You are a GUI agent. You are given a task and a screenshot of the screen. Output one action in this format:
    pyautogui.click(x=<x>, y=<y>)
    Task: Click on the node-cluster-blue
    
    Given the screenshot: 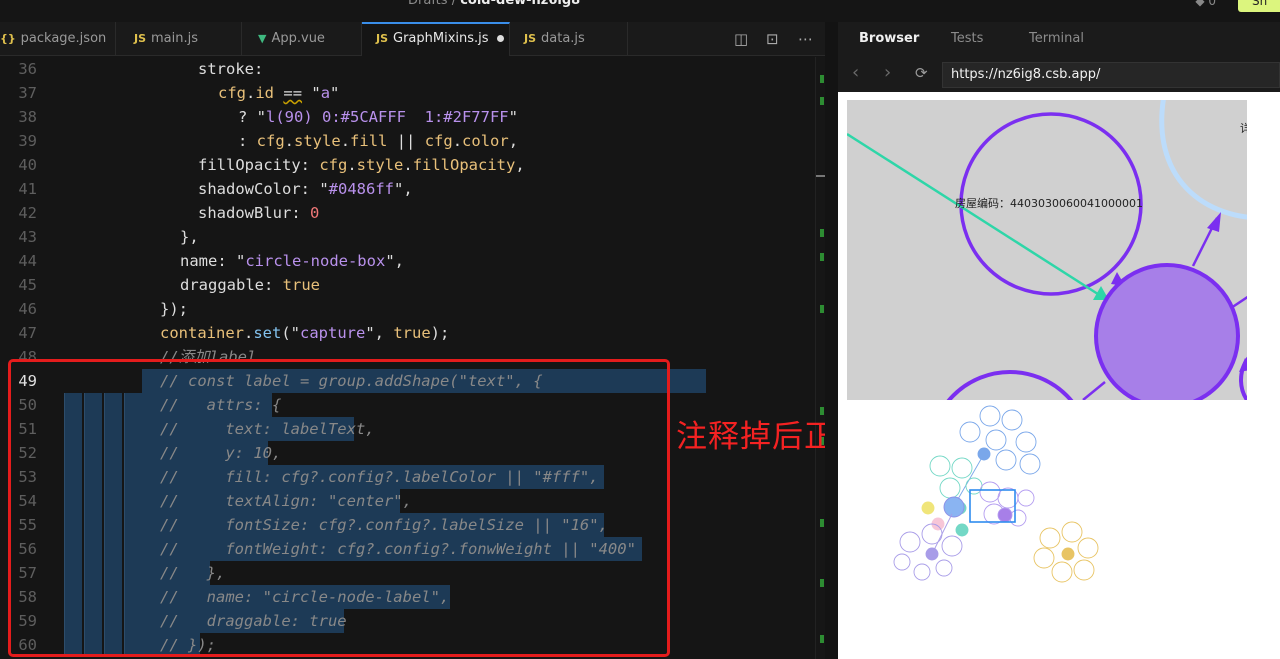 What is the action you would take?
    pyautogui.click(x=997, y=456)
    